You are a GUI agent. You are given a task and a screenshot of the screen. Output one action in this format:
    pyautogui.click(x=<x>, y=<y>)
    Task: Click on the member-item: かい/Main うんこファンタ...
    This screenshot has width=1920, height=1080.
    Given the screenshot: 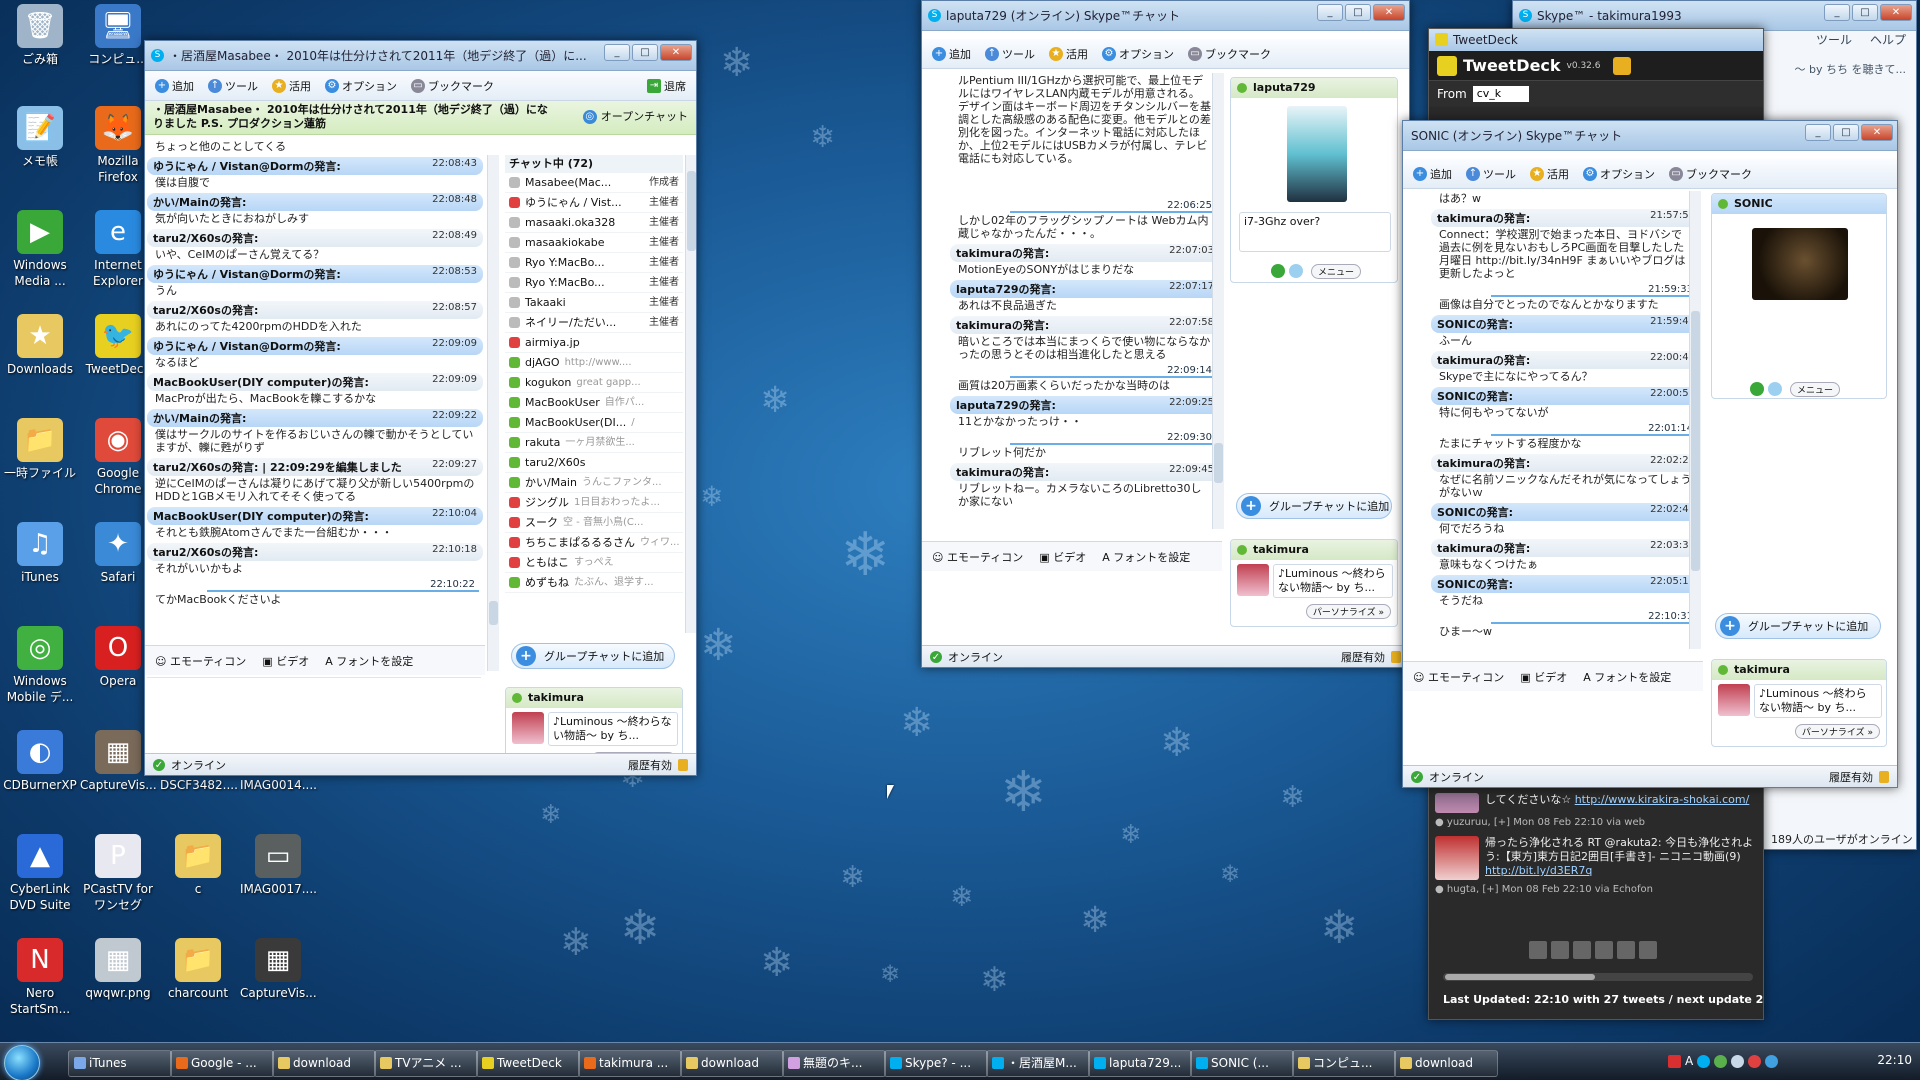 What is the action you would take?
    pyautogui.click(x=594, y=483)
    